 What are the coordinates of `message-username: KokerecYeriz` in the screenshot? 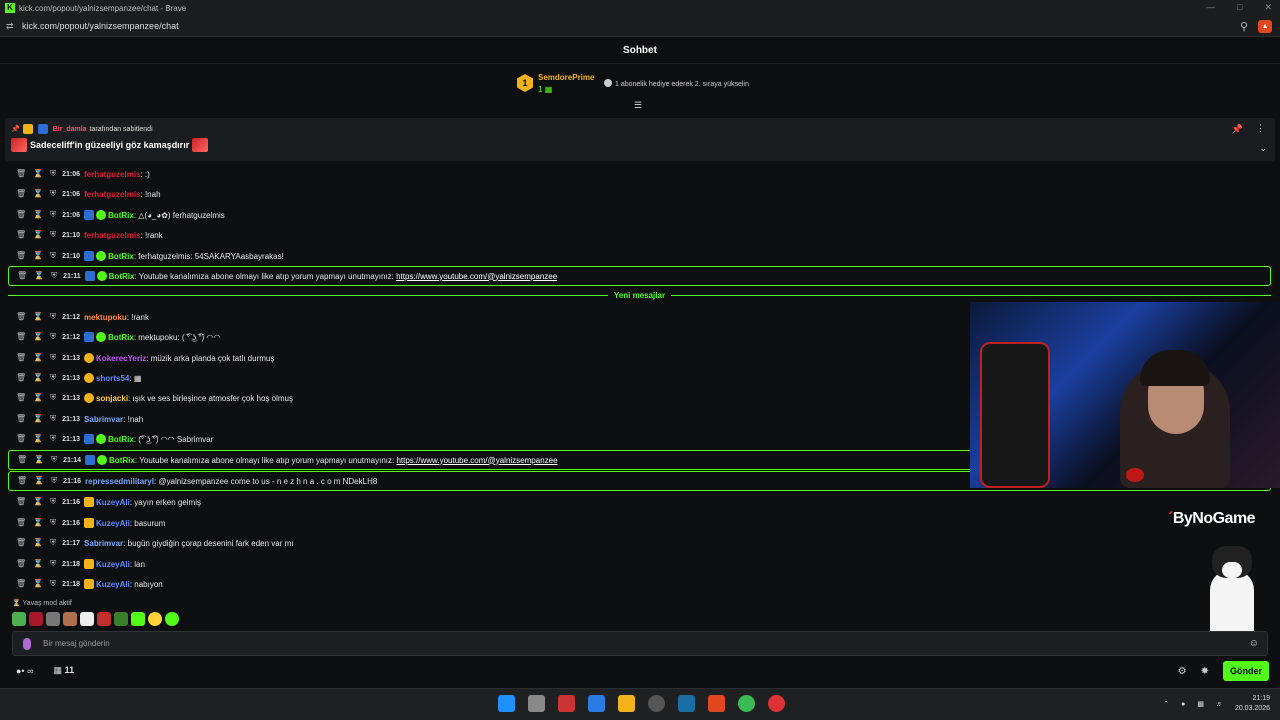 It's located at (121, 358).